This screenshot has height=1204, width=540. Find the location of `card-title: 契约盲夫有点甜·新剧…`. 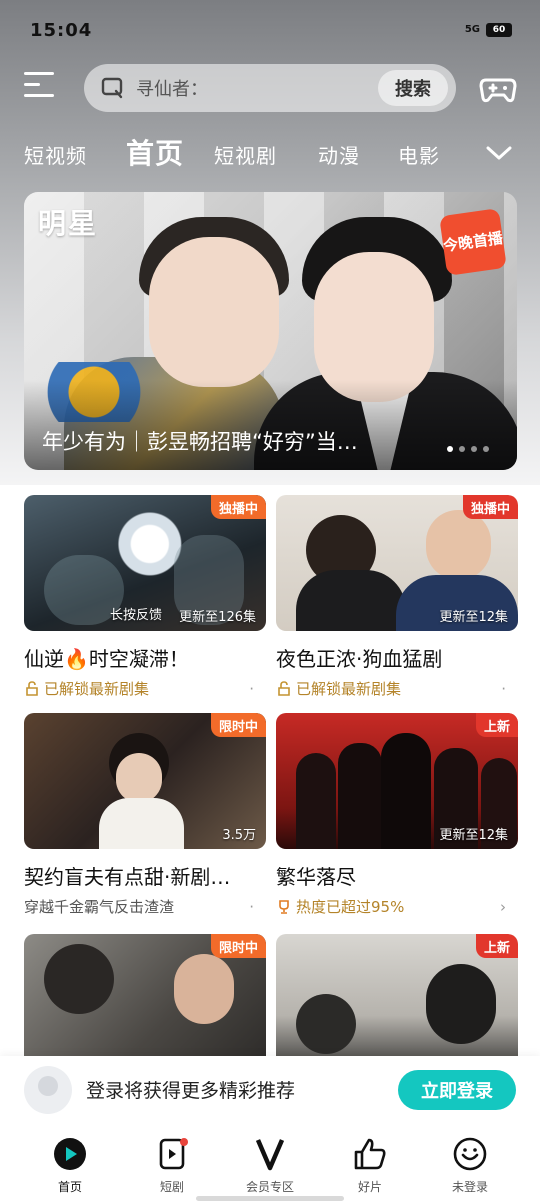

card-title: 契约盲夫有点甜·新剧… is located at coordinates (127, 877).